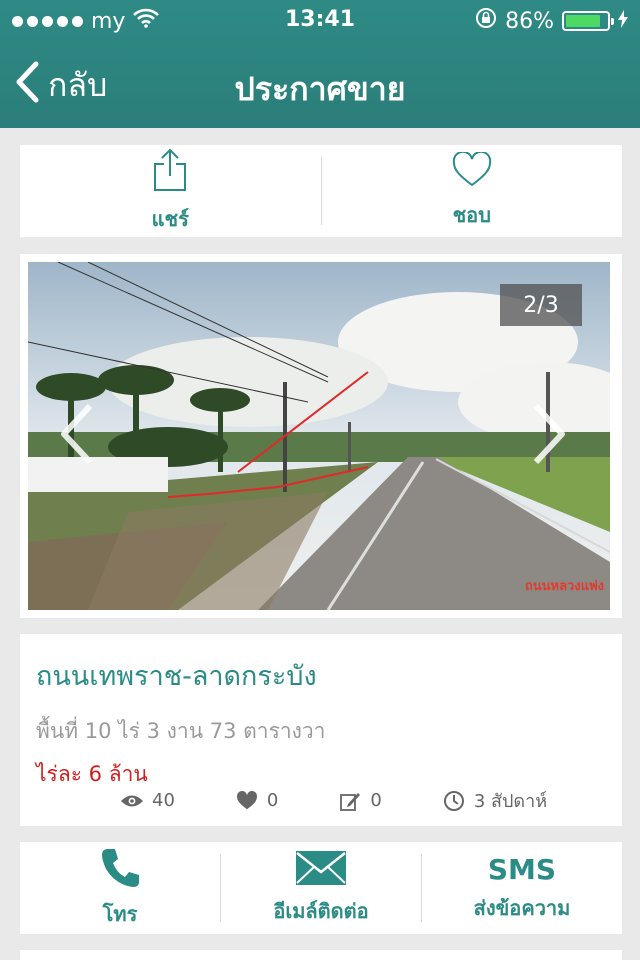 The image size is (640, 960). What do you see at coordinates (623, 21) in the screenshot?
I see `charging-icon` at bounding box center [623, 21].